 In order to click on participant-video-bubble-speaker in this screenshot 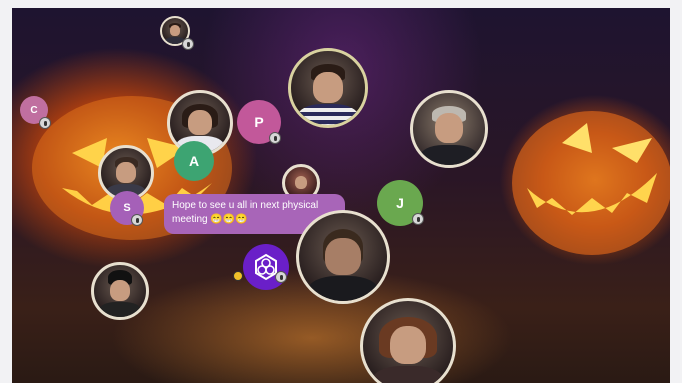, I will do `click(328, 88)`.